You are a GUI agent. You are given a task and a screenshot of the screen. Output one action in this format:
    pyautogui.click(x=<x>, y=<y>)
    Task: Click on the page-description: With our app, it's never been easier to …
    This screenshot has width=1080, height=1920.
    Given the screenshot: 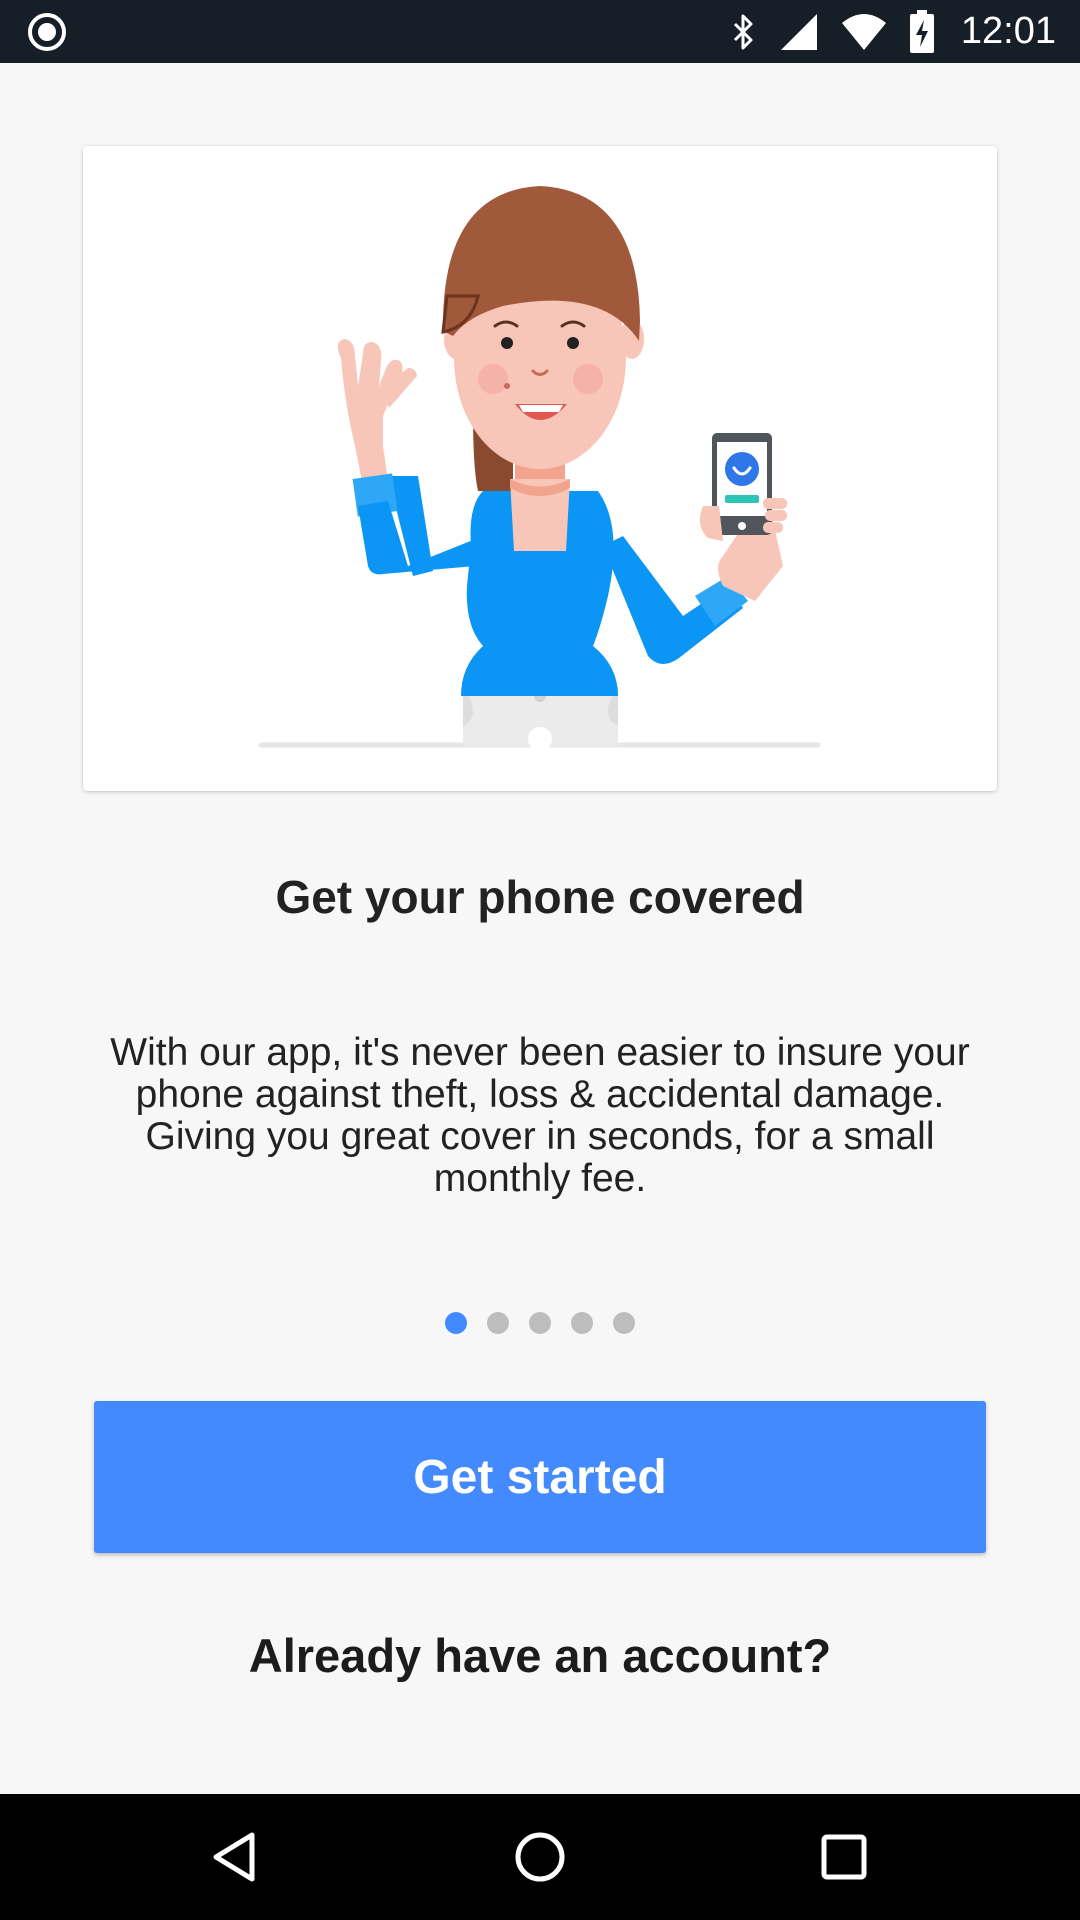 What is the action you would take?
    pyautogui.click(x=540, y=1115)
    